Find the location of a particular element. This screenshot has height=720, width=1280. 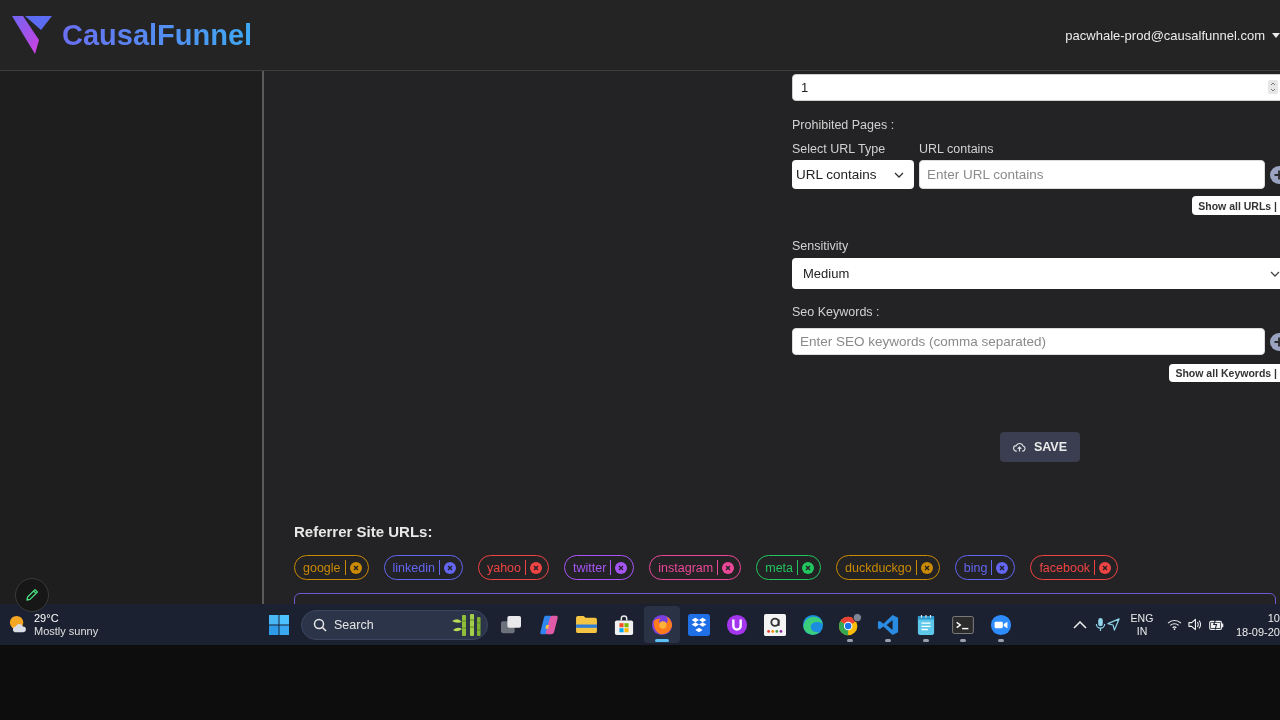

chevron-up-icon is located at coordinates (1080, 624).